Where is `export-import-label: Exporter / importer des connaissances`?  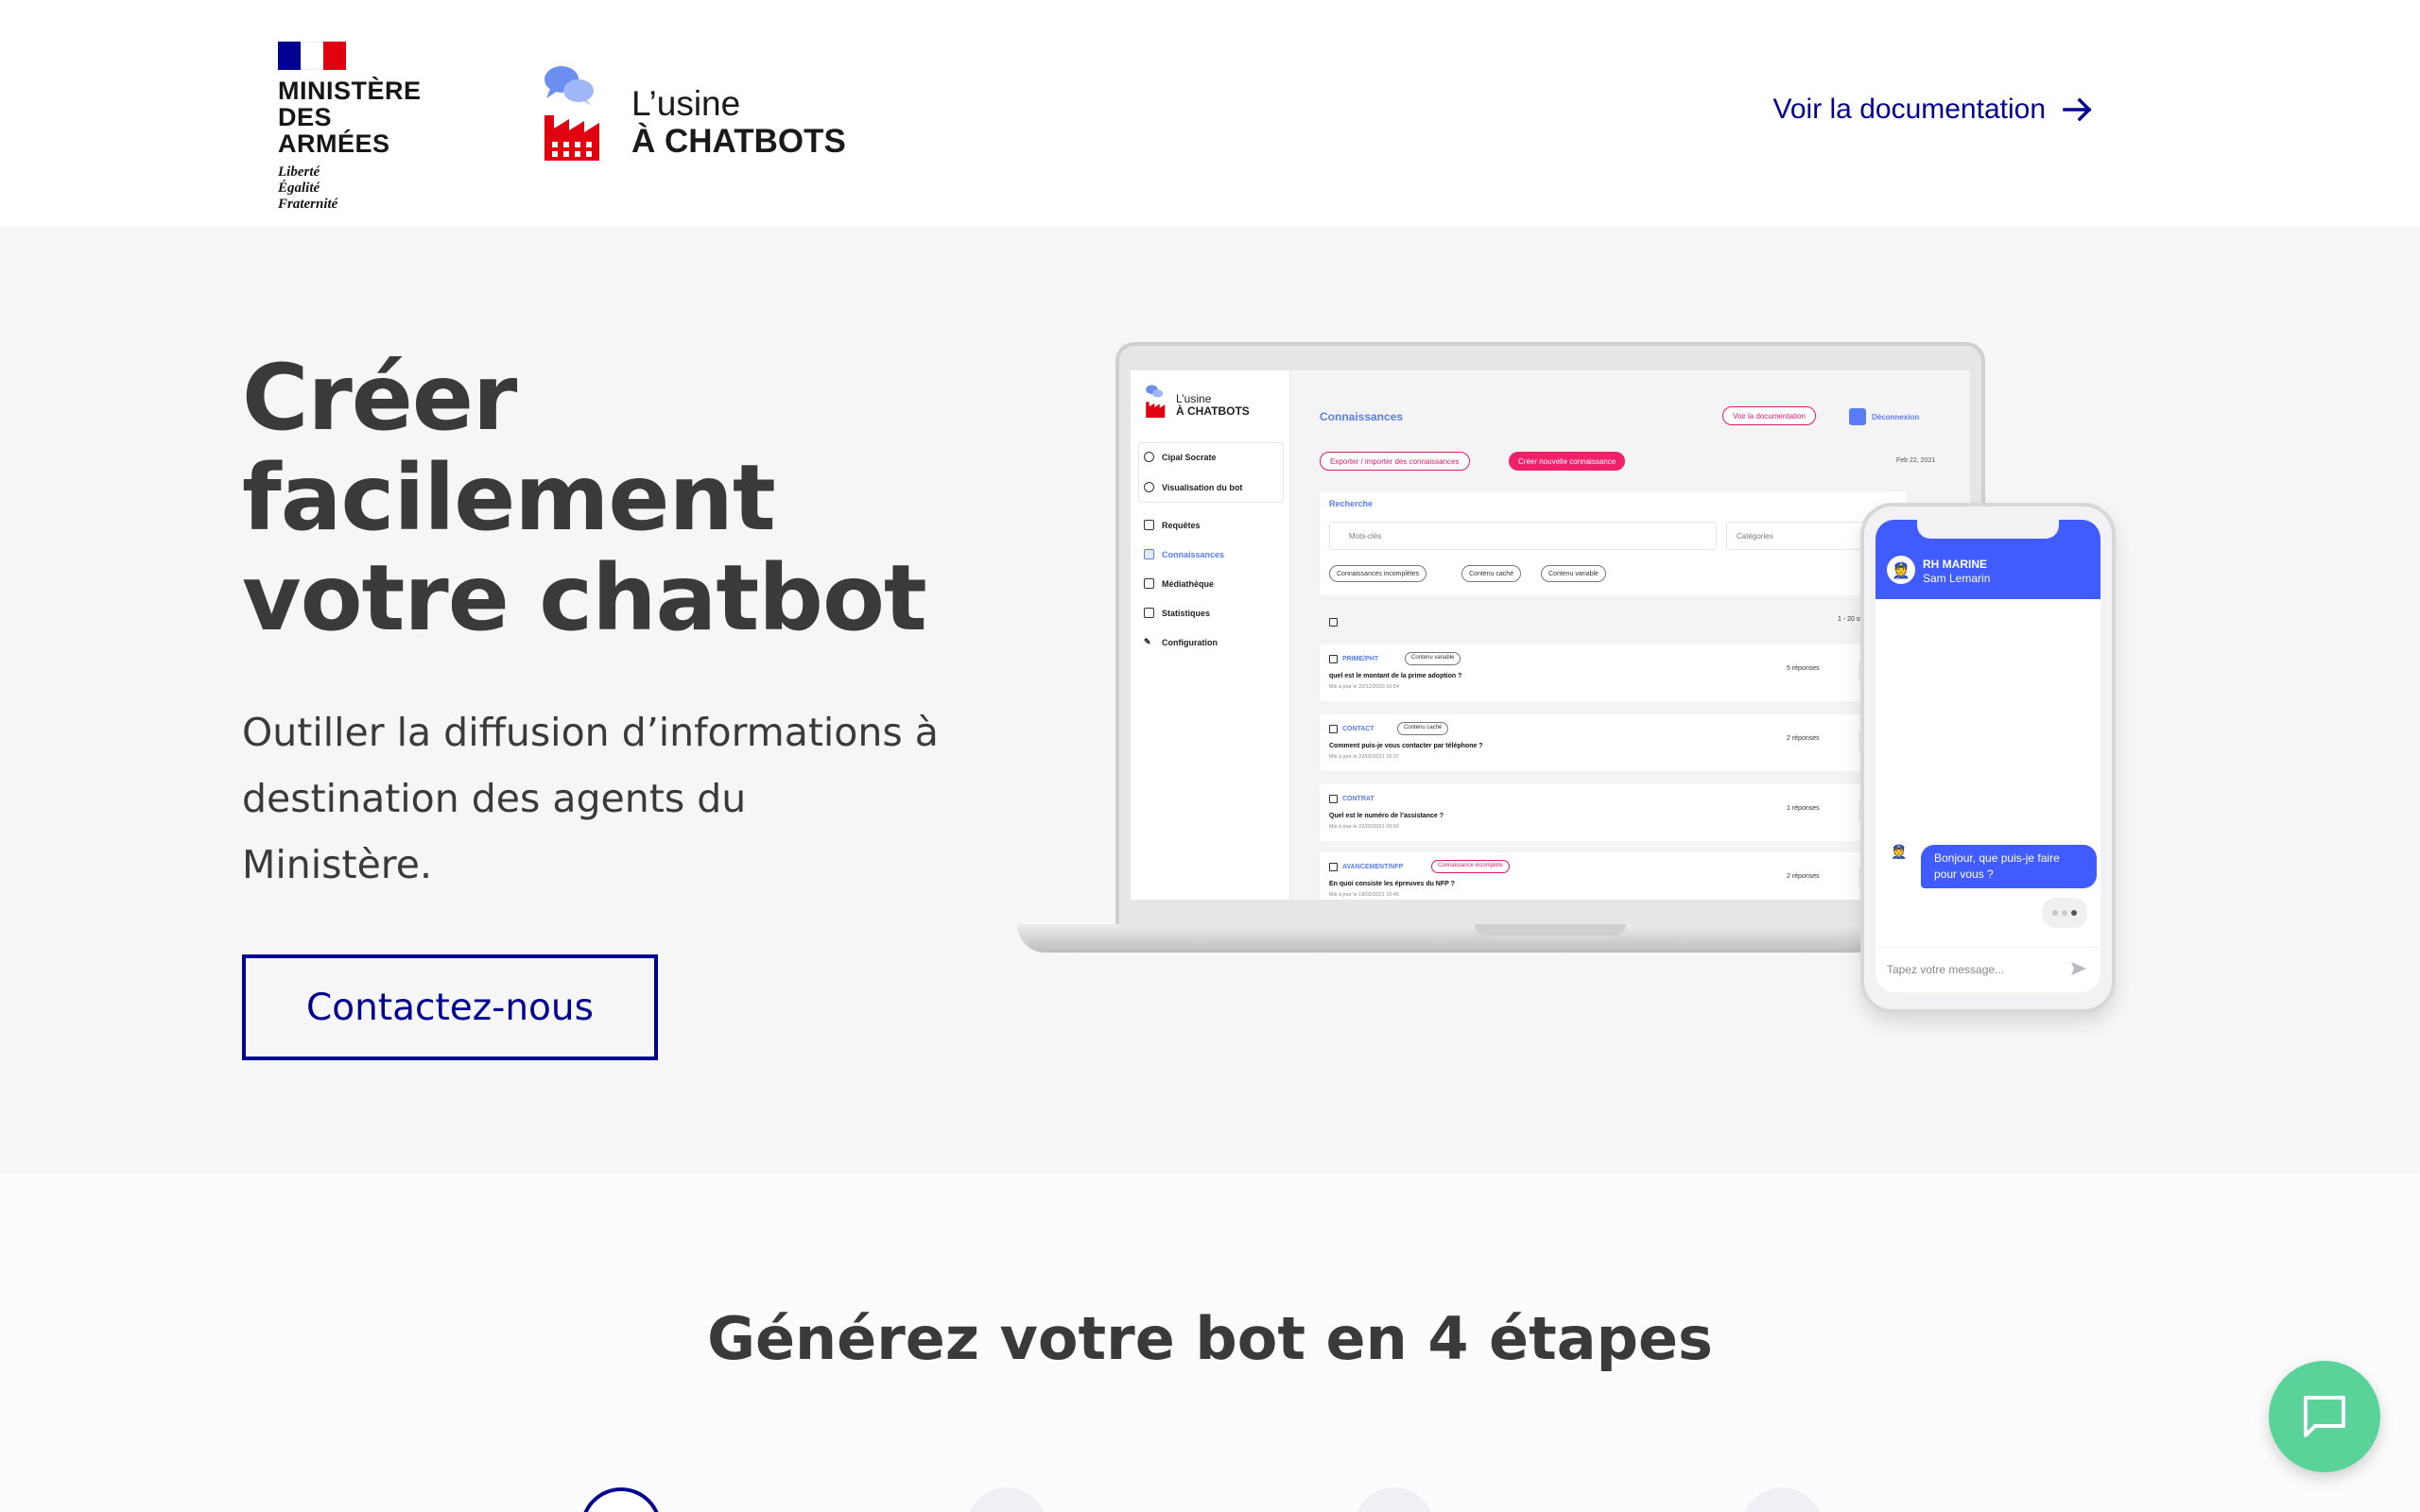
export-import-label: Exporter / importer des connaissances is located at coordinates (1395, 461).